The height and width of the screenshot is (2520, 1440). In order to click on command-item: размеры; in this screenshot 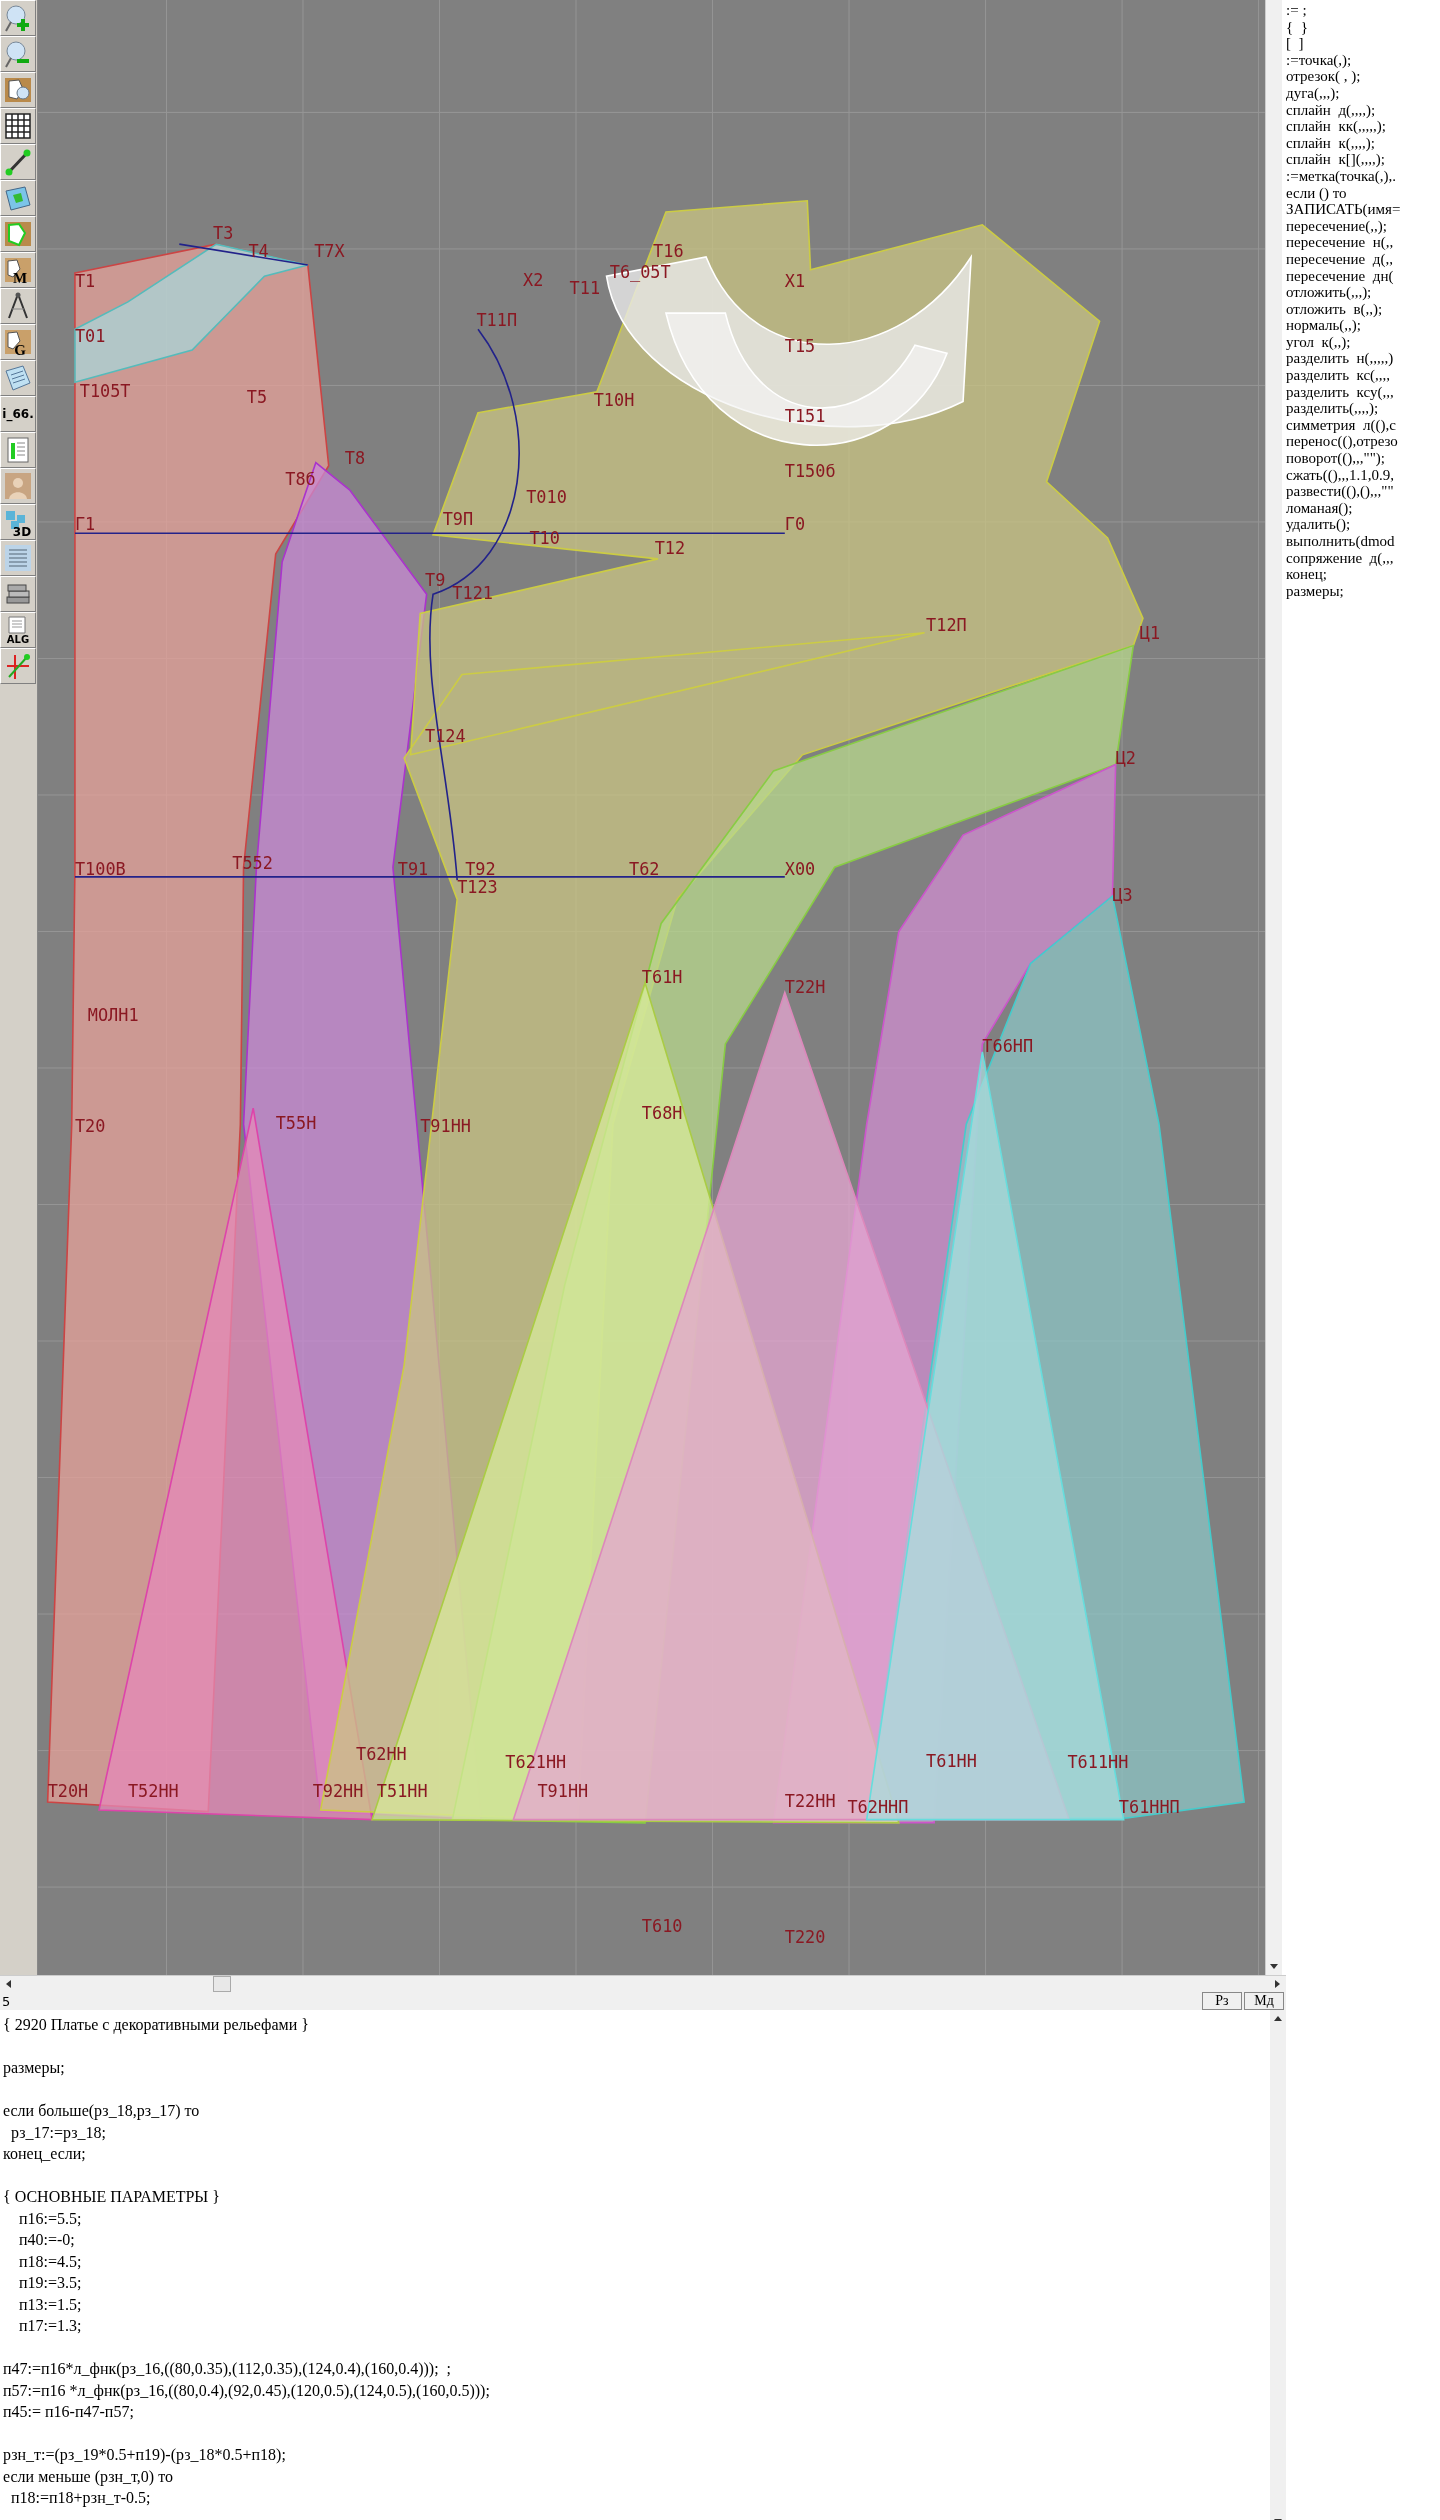, I will do `click(1363, 591)`.